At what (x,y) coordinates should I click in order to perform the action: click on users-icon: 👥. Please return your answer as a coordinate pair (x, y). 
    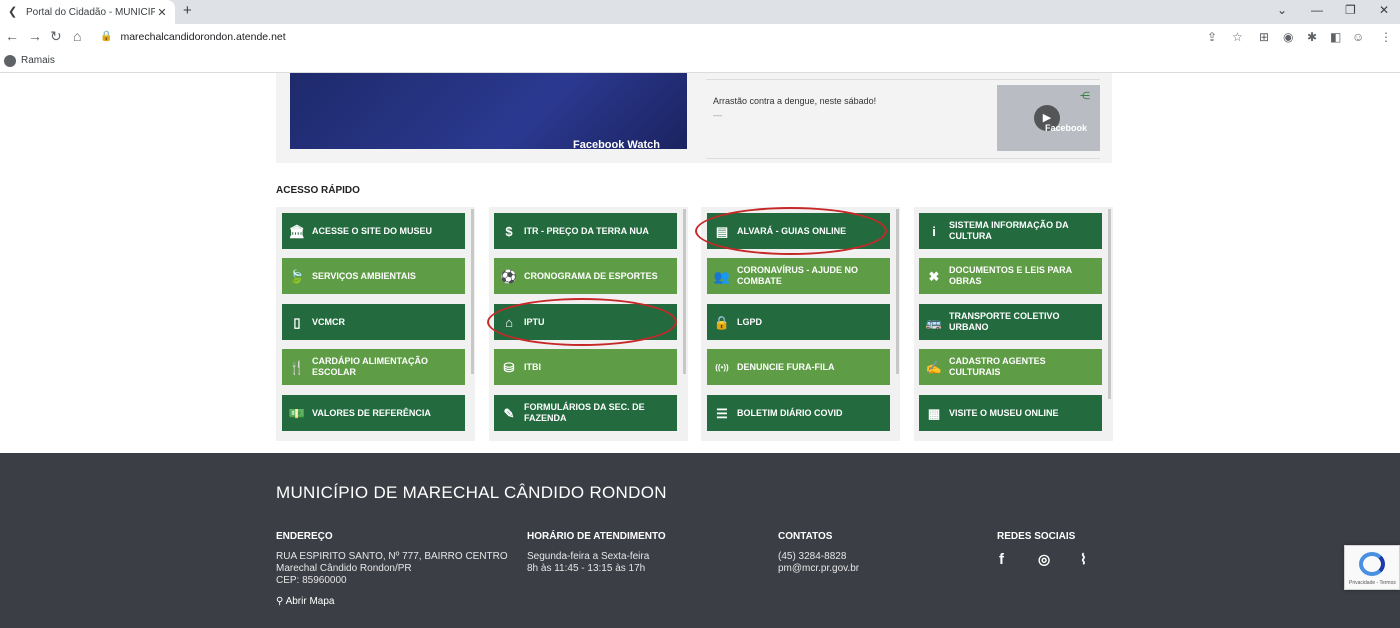
    Looking at the image, I should click on (722, 276).